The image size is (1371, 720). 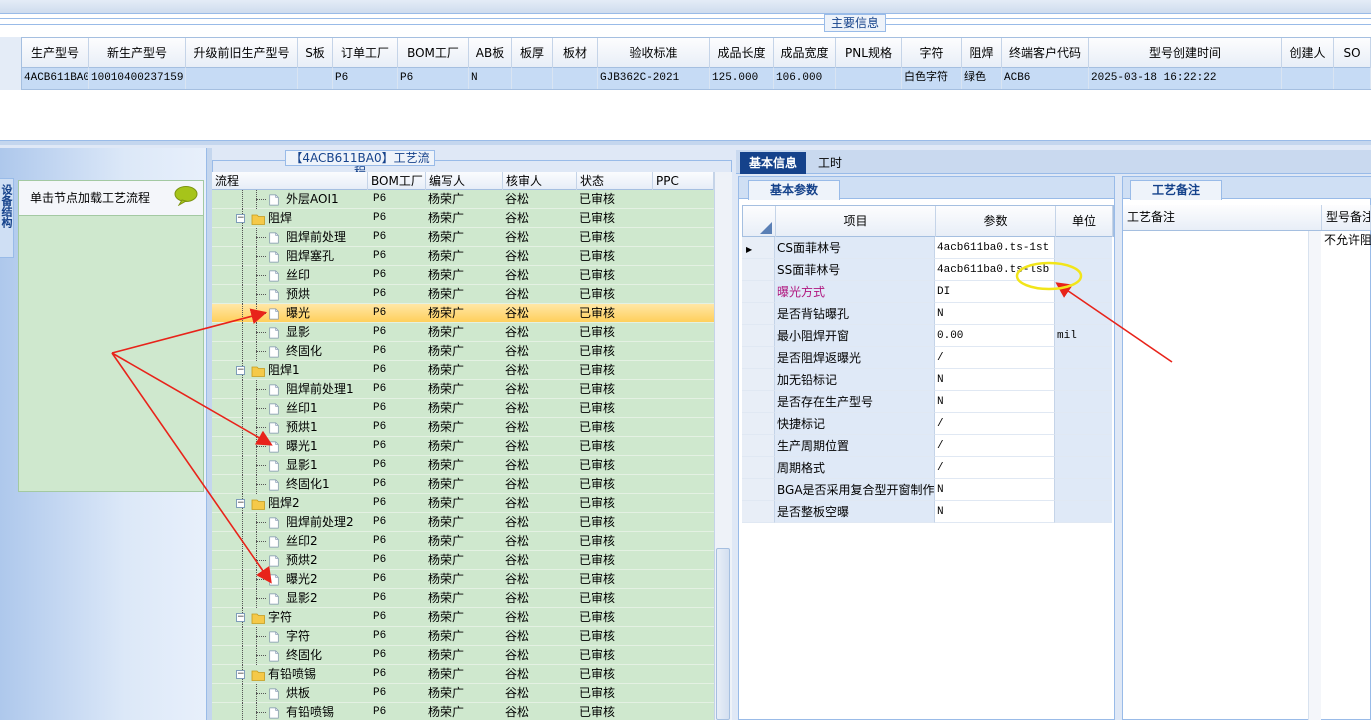 What do you see at coordinates (996, 221) in the screenshot?
I see `params-column-header: 参数` at bounding box center [996, 221].